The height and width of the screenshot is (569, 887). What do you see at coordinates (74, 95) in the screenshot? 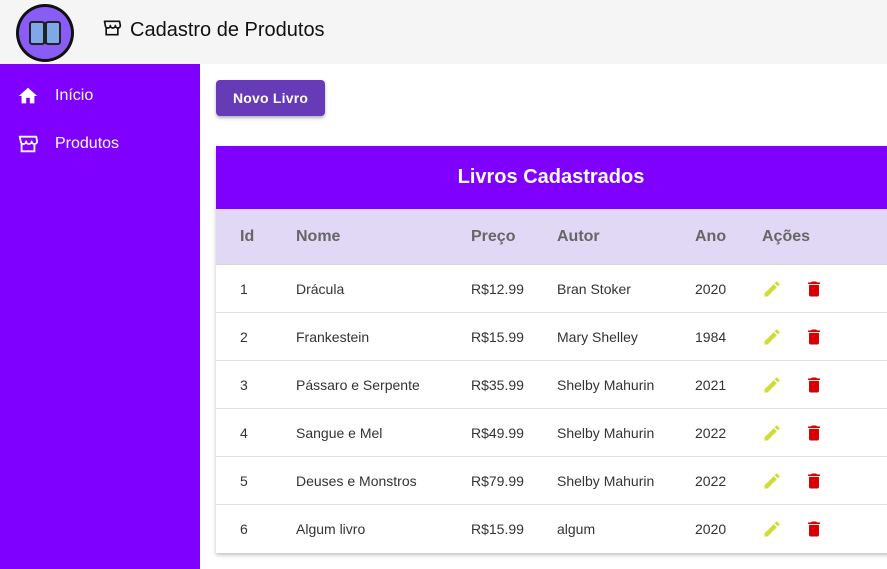
I see `sidebar-item-label: Início` at bounding box center [74, 95].